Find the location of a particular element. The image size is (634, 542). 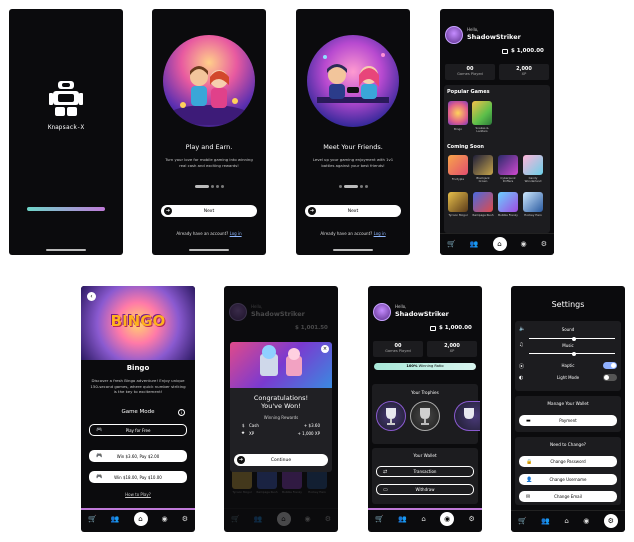

cash-icon: $ is located at coordinates (243, 425).